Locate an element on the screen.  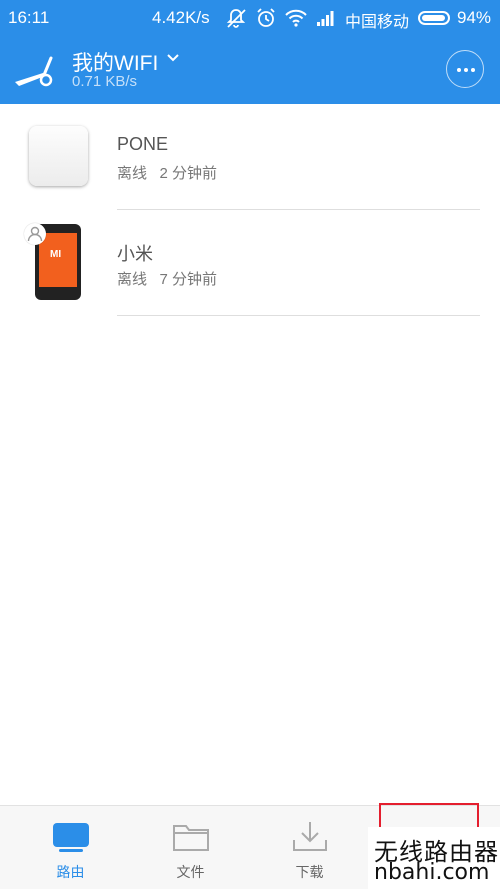
tab-downloads: 下载 is located at coordinates (309, 848).